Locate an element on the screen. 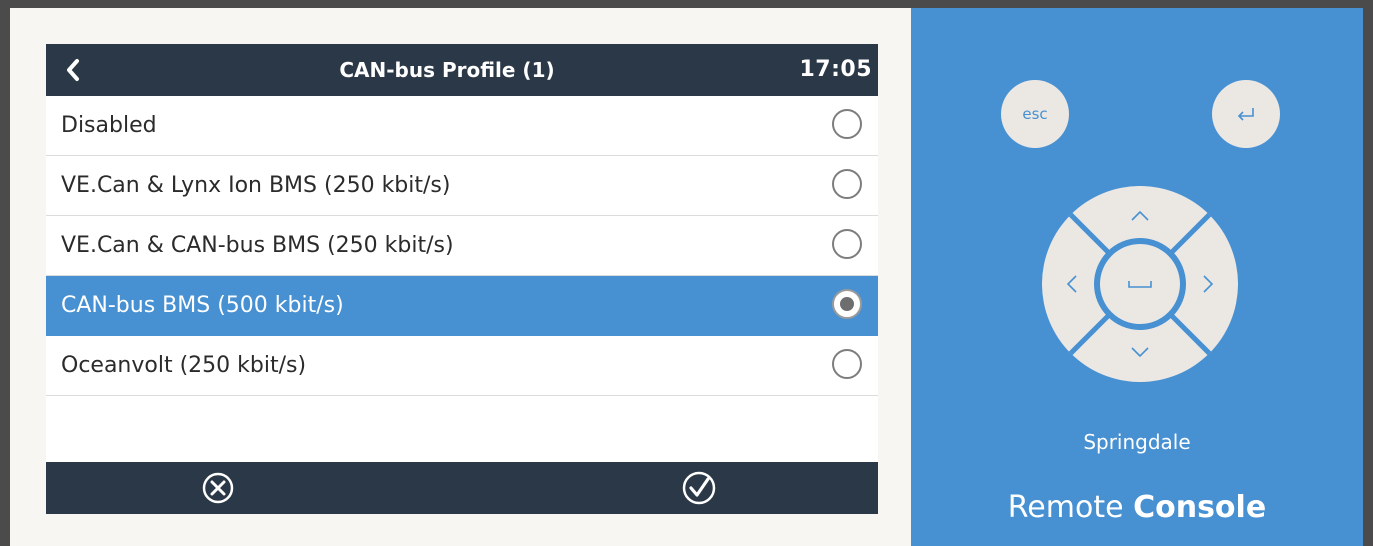 Image resolution: width=1373 pixels, height=546 pixels. brand-regular: Remote is located at coordinates (1070, 507).